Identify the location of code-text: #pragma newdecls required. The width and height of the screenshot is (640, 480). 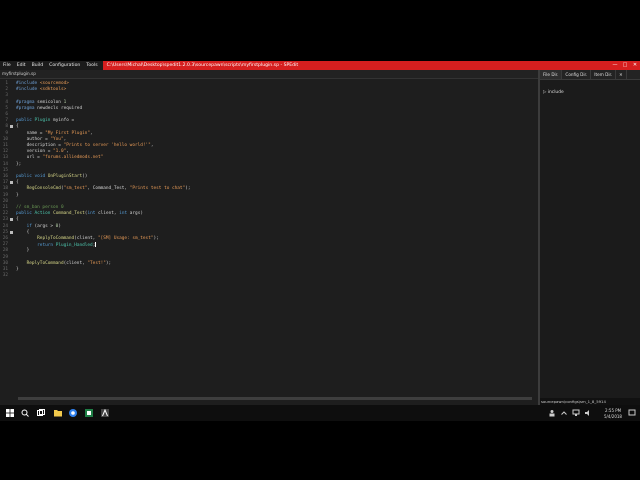
(49, 108).